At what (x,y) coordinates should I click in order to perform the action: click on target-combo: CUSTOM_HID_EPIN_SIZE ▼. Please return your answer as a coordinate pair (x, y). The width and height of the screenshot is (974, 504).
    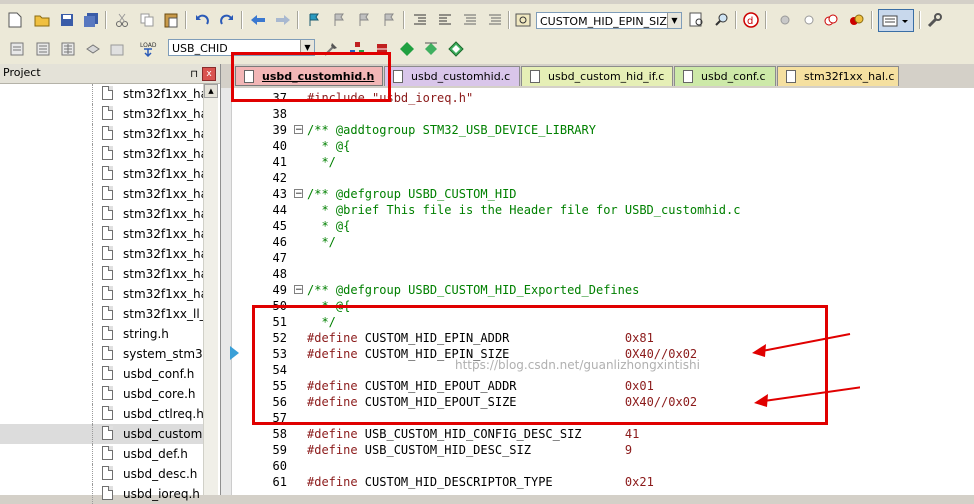
    Looking at the image, I should click on (609, 20).